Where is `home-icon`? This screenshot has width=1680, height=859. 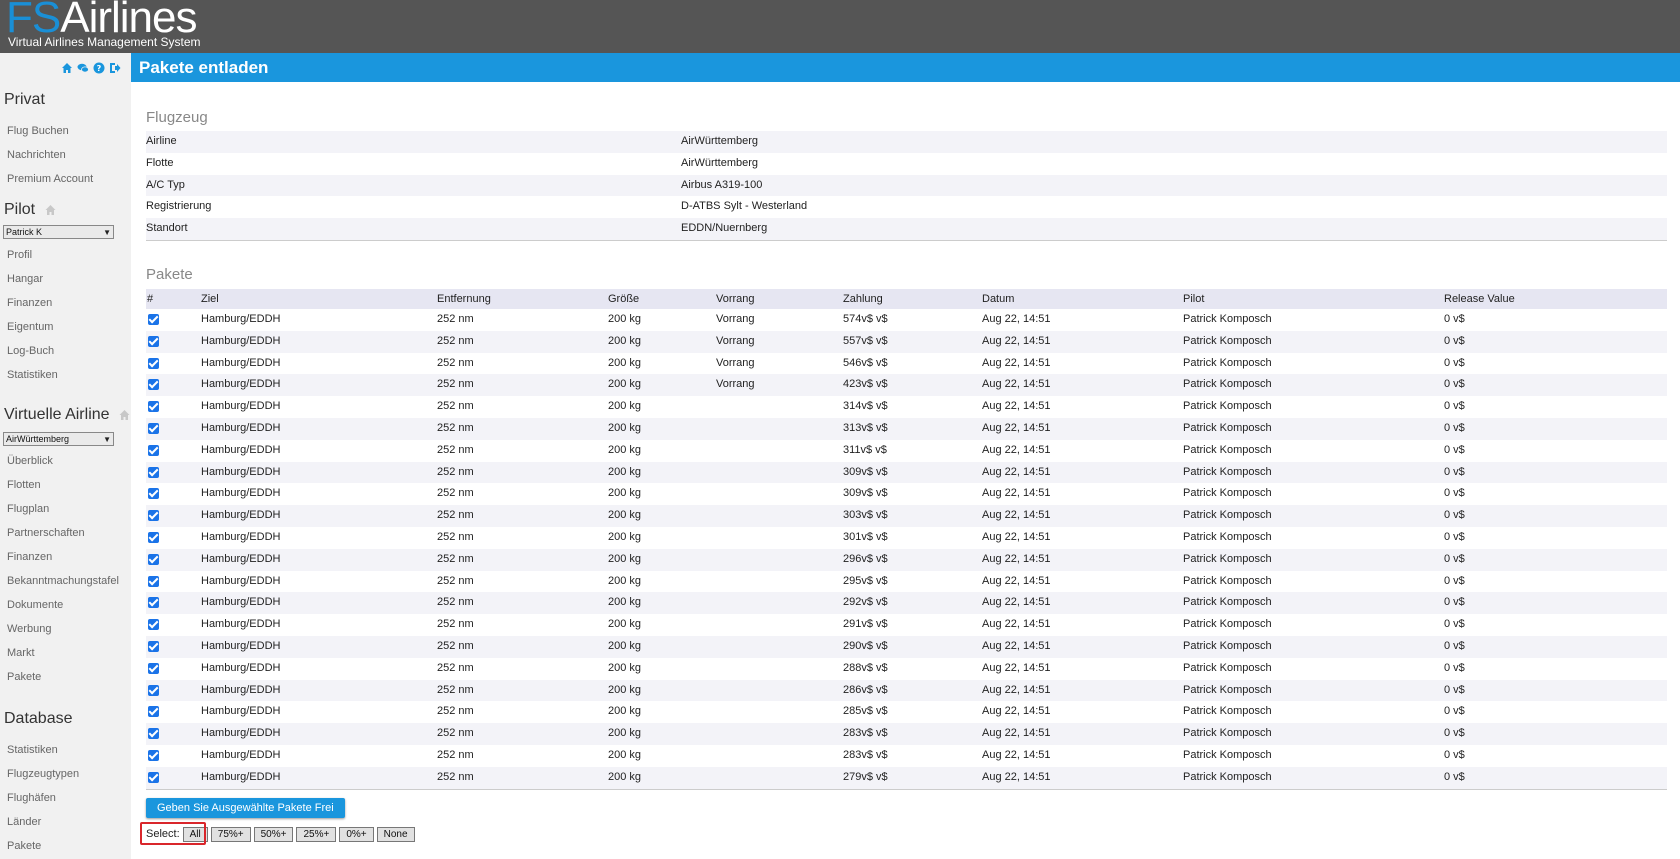 home-icon is located at coordinates (67, 68).